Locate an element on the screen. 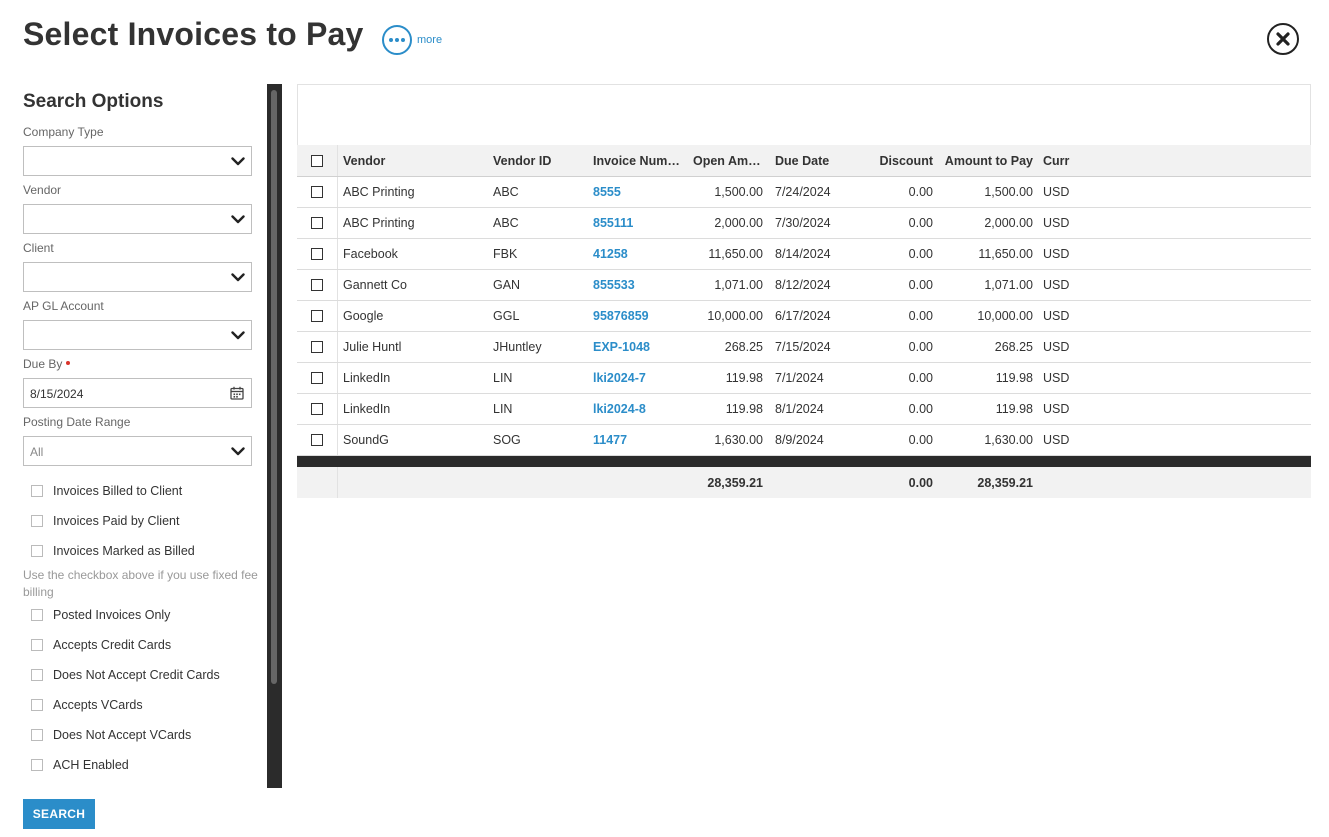 The image size is (1329, 837). amount-to-pay-cell: 11,650.00 is located at coordinates (986, 254).